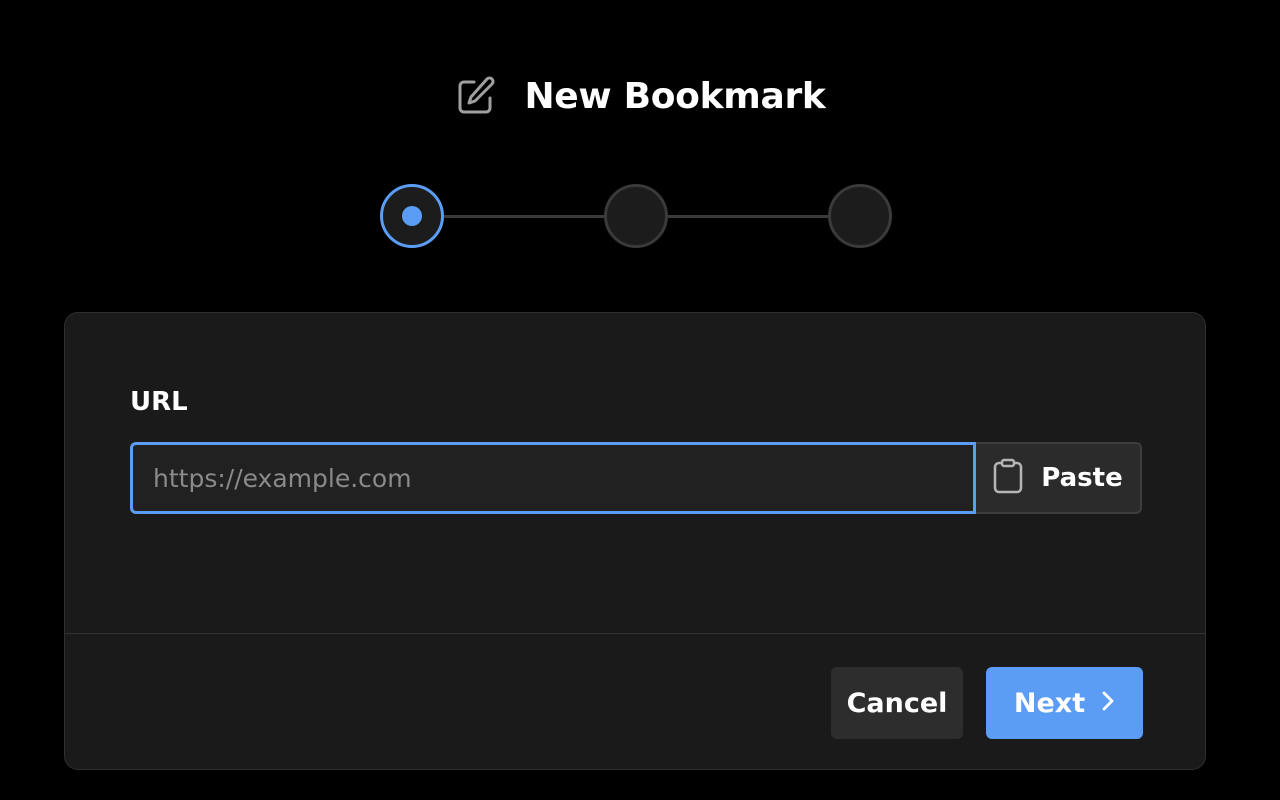  What do you see at coordinates (860, 216) in the screenshot?
I see `step-3-indicator` at bounding box center [860, 216].